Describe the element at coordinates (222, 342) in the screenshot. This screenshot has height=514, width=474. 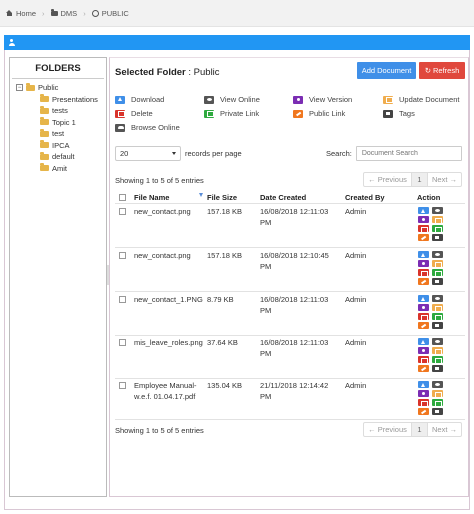
I see `file-size-cell: 37.64 KB` at that location.